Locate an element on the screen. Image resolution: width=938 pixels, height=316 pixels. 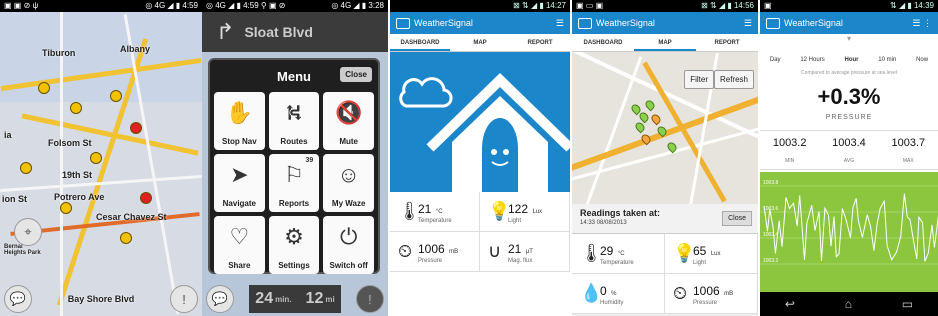
overflow-menu-icon: ⋮ is located at coordinates (927, 23).